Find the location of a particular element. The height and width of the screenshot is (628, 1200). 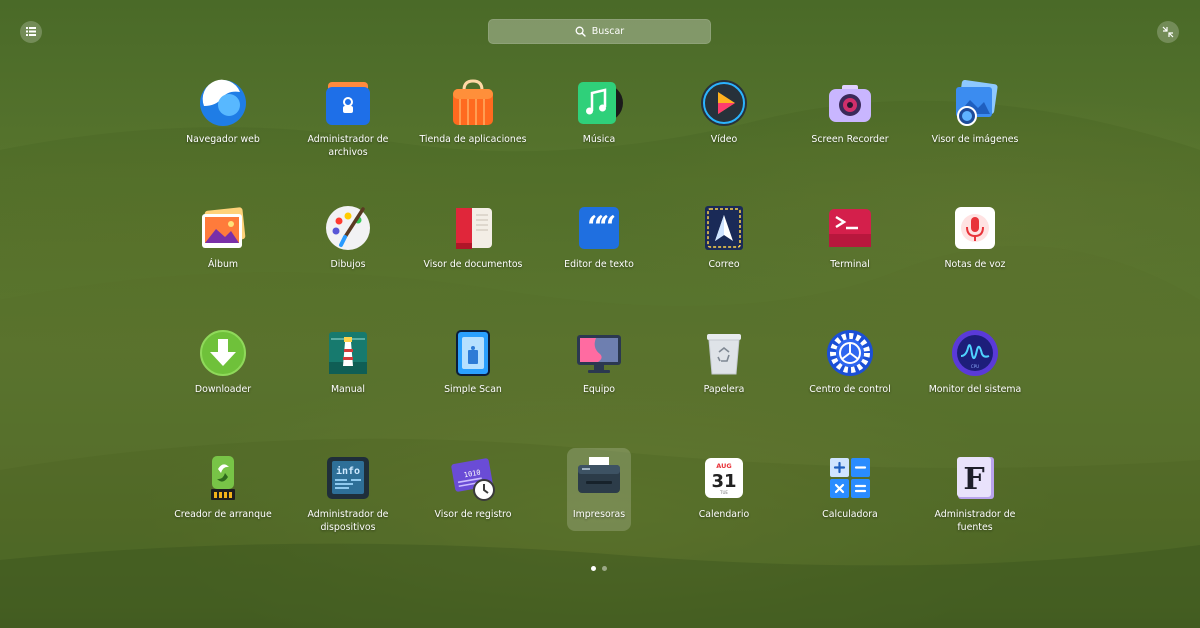

app-centro-de-control: Centro de control is located at coordinates (850, 364).